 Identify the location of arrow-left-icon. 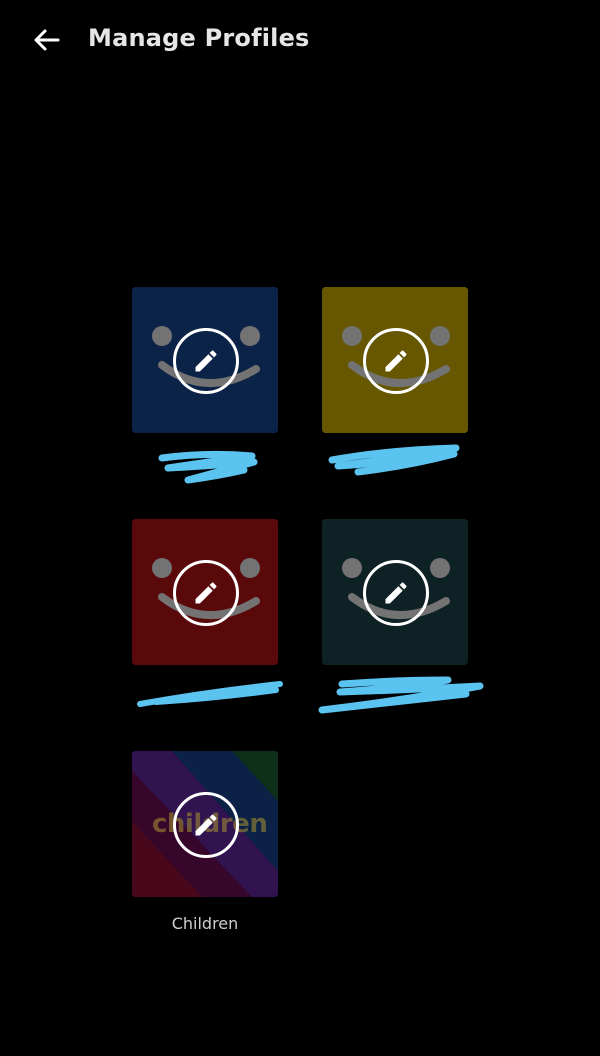
(47, 40).